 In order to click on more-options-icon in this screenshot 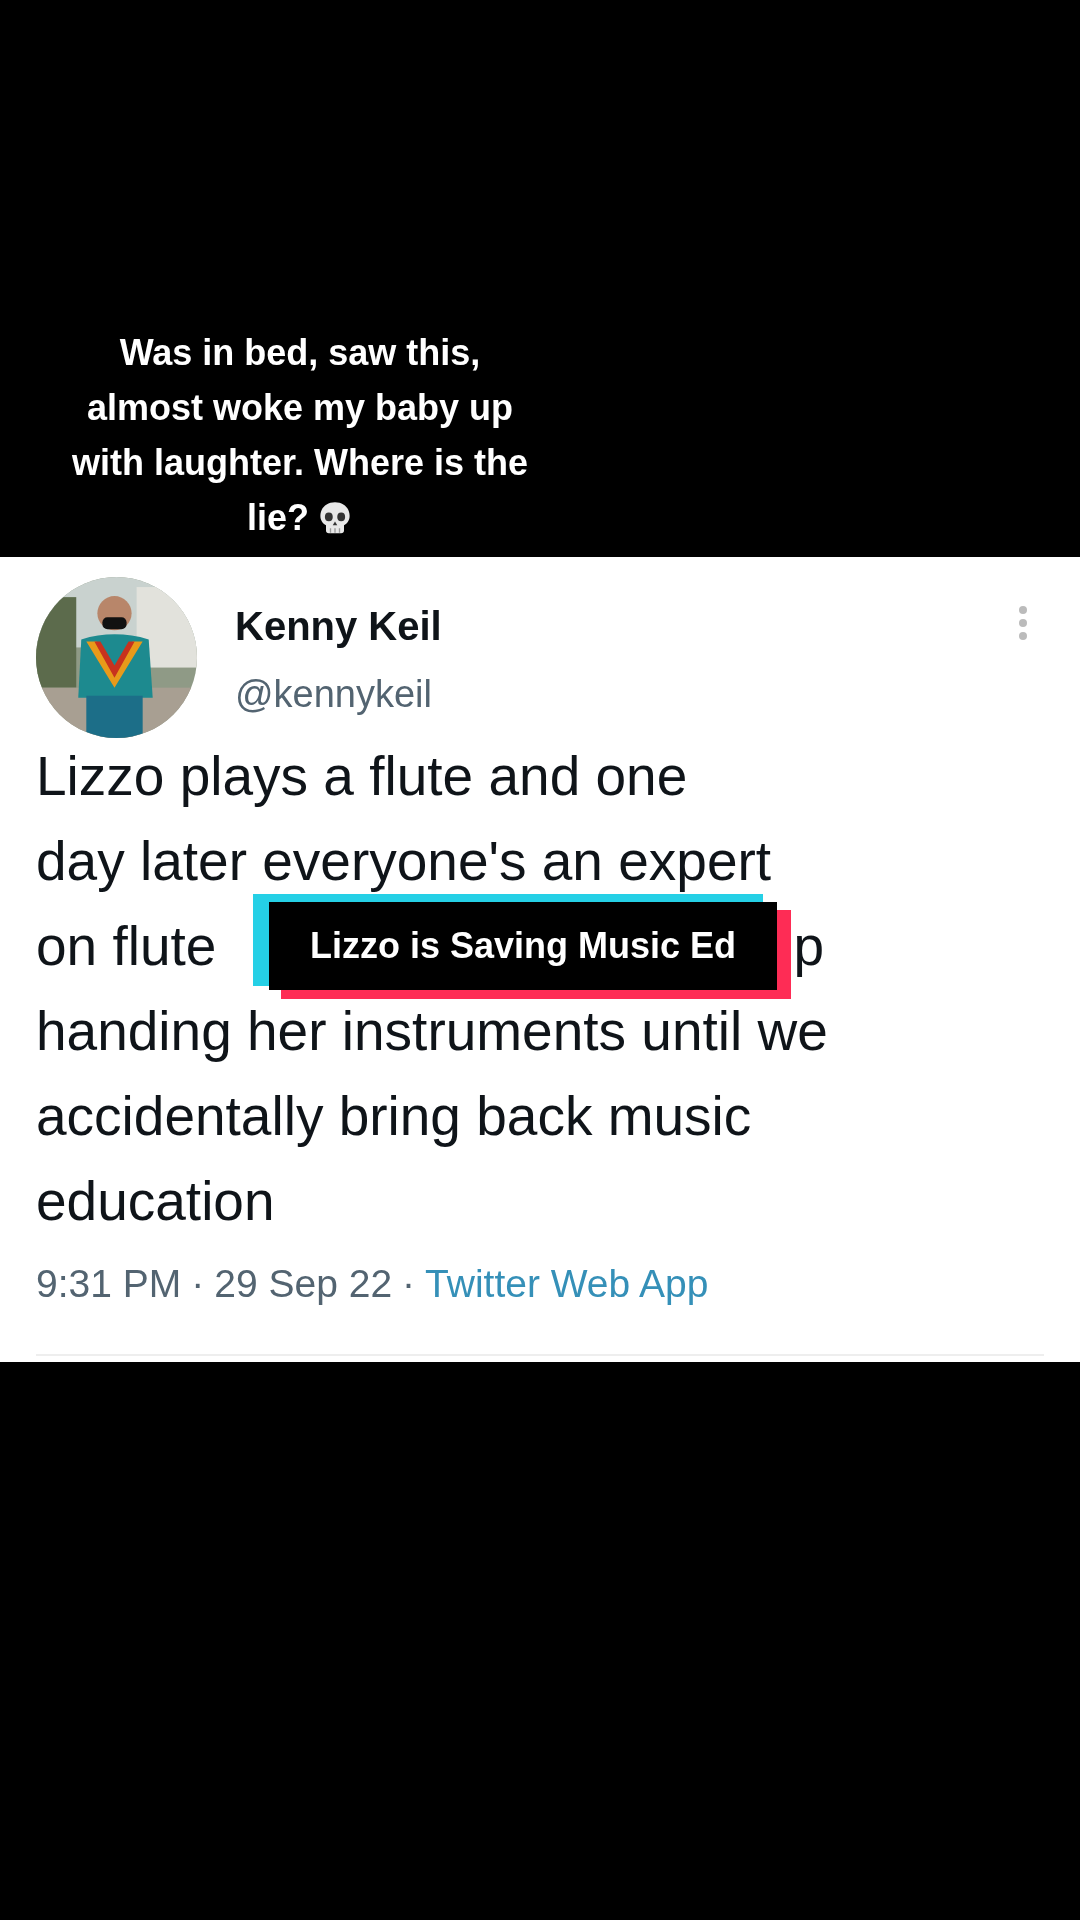, I will do `click(1023, 623)`.